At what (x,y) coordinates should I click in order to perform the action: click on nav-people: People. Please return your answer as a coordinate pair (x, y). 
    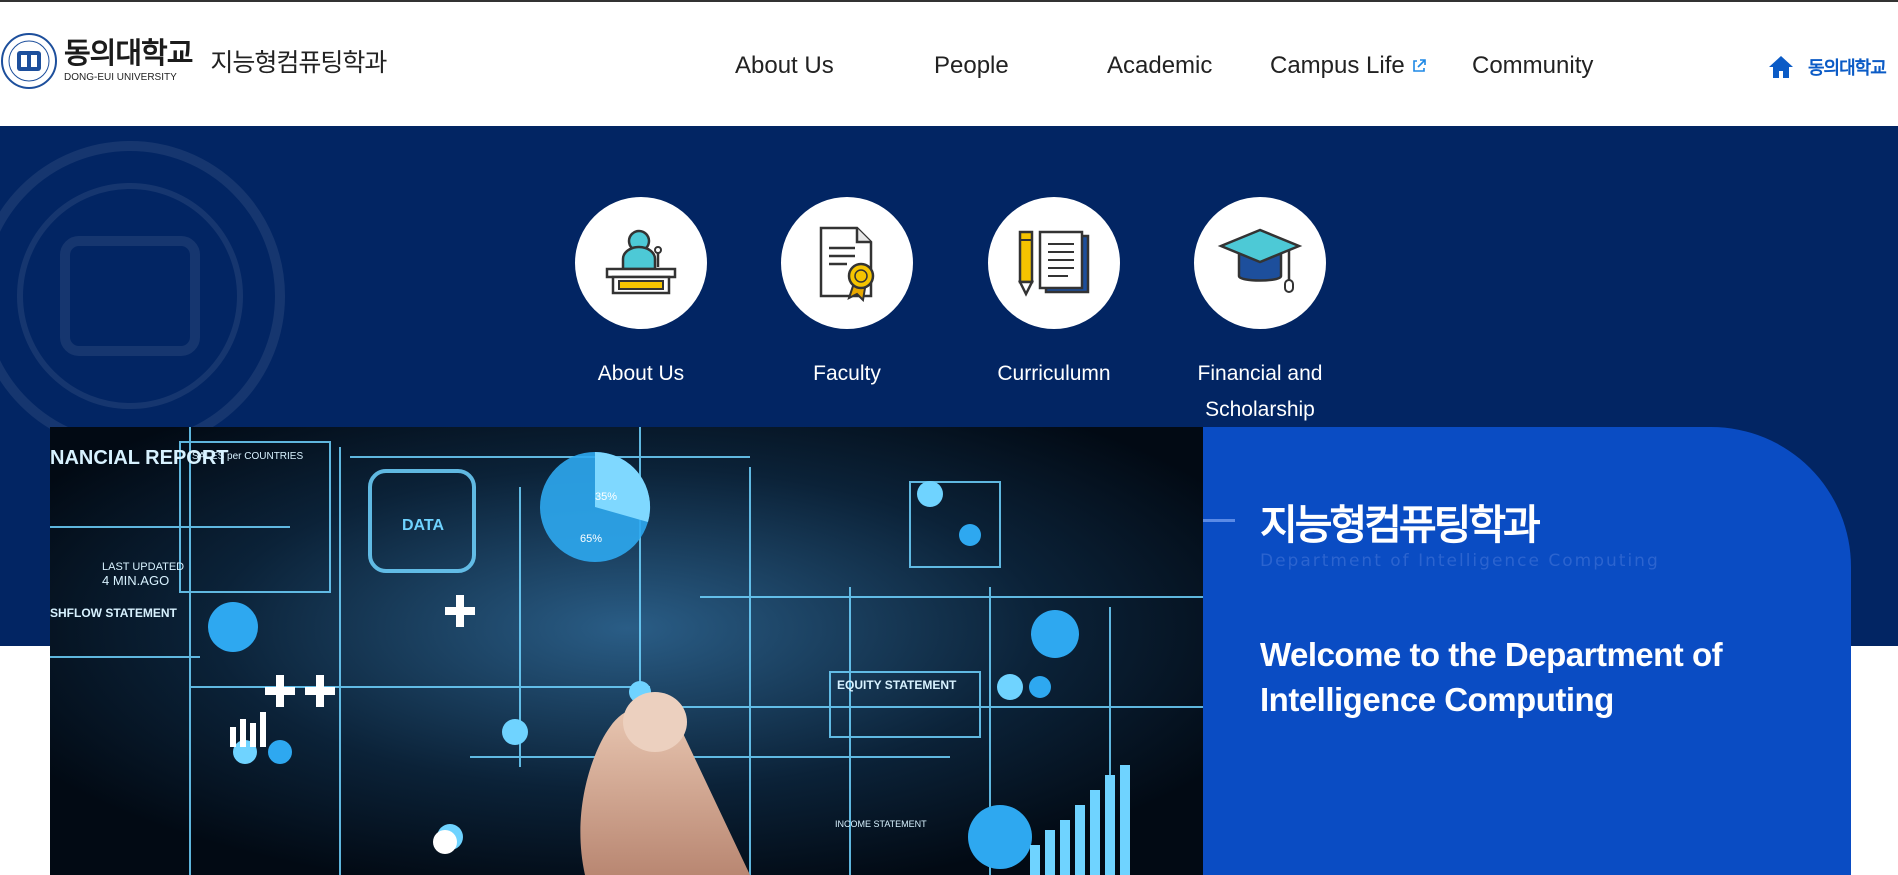
    Looking at the image, I should click on (971, 66).